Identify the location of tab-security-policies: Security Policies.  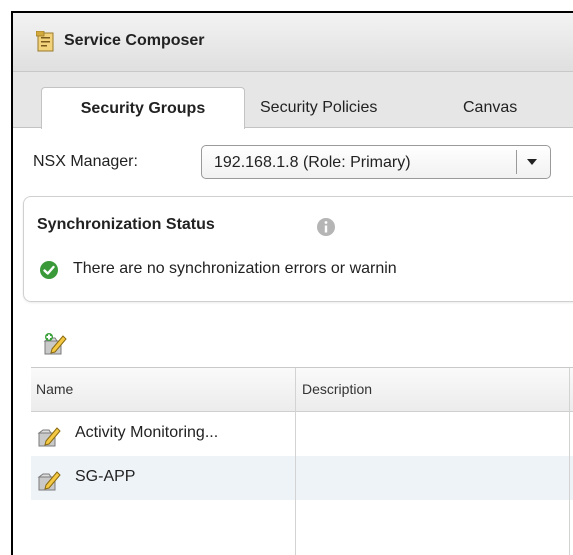
(318, 107).